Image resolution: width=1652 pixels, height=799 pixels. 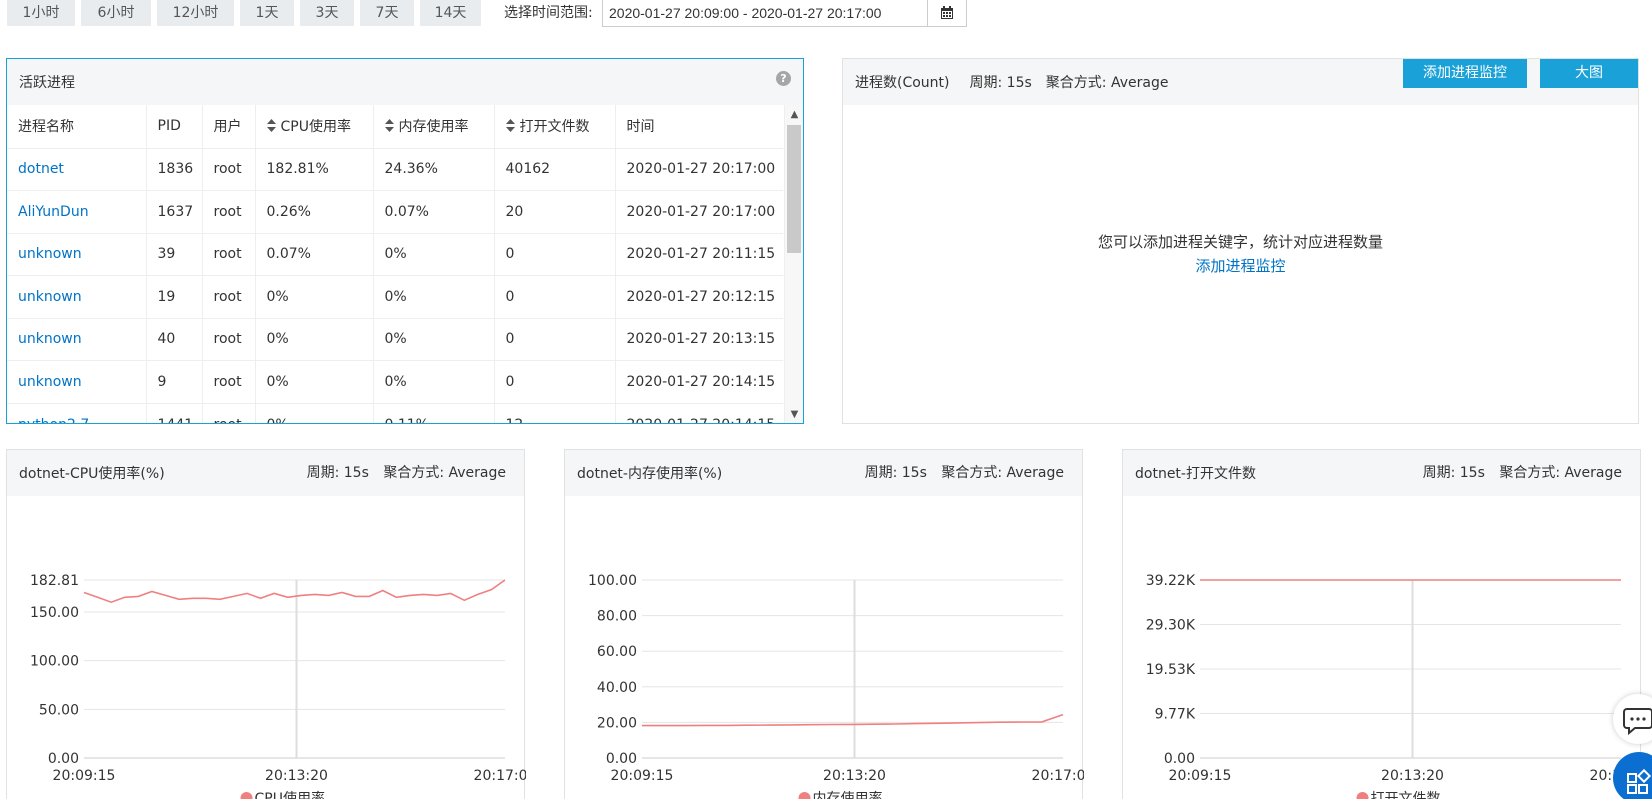 I want to click on column-label: CPU使用率, so click(x=315, y=127).